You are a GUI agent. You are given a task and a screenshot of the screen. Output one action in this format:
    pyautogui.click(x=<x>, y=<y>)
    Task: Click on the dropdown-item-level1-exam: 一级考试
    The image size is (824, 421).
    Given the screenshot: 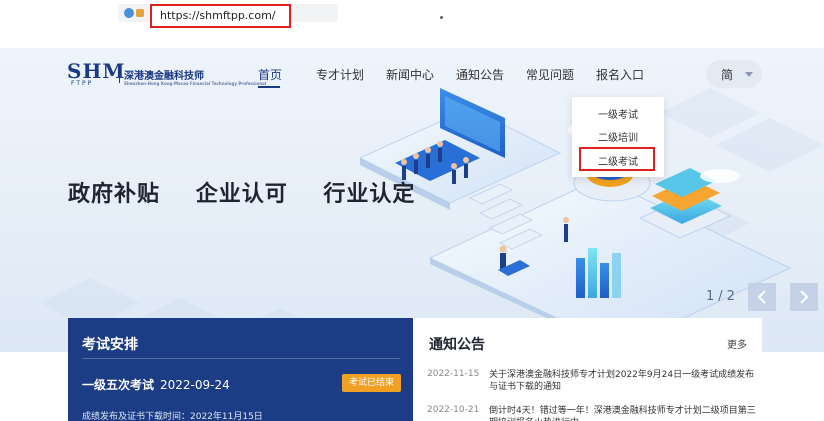 What is the action you would take?
    pyautogui.click(x=618, y=113)
    